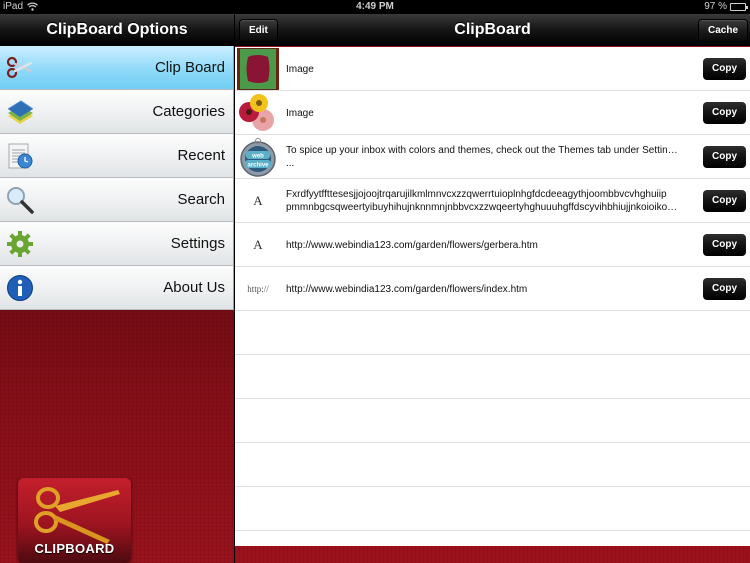 The image size is (750, 563). Describe the element at coordinates (74, 548) in the screenshot. I see `logo-text: CLIPBOARD` at that location.